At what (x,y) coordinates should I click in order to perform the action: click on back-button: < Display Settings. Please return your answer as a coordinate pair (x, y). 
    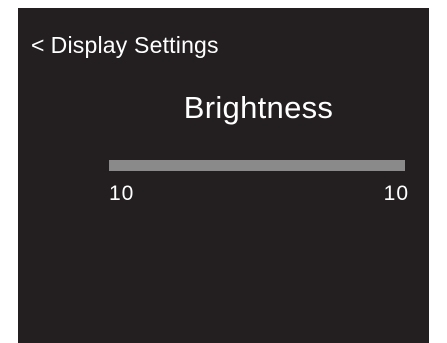
    Looking at the image, I should click on (125, 45).